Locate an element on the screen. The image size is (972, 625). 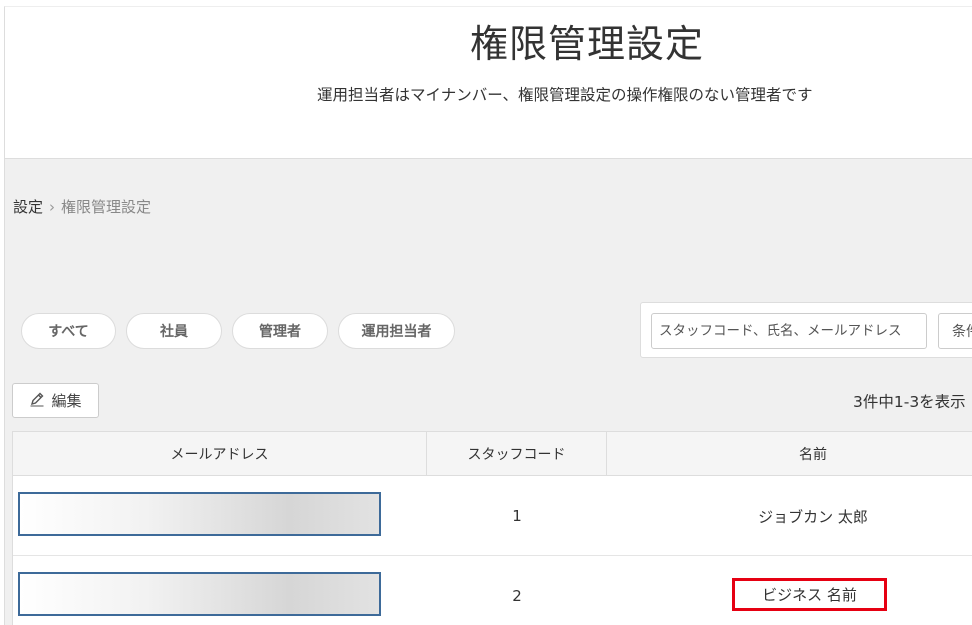
breadcrumb: 設定 › 権限管理設定 is located at coordinates (82, 206).